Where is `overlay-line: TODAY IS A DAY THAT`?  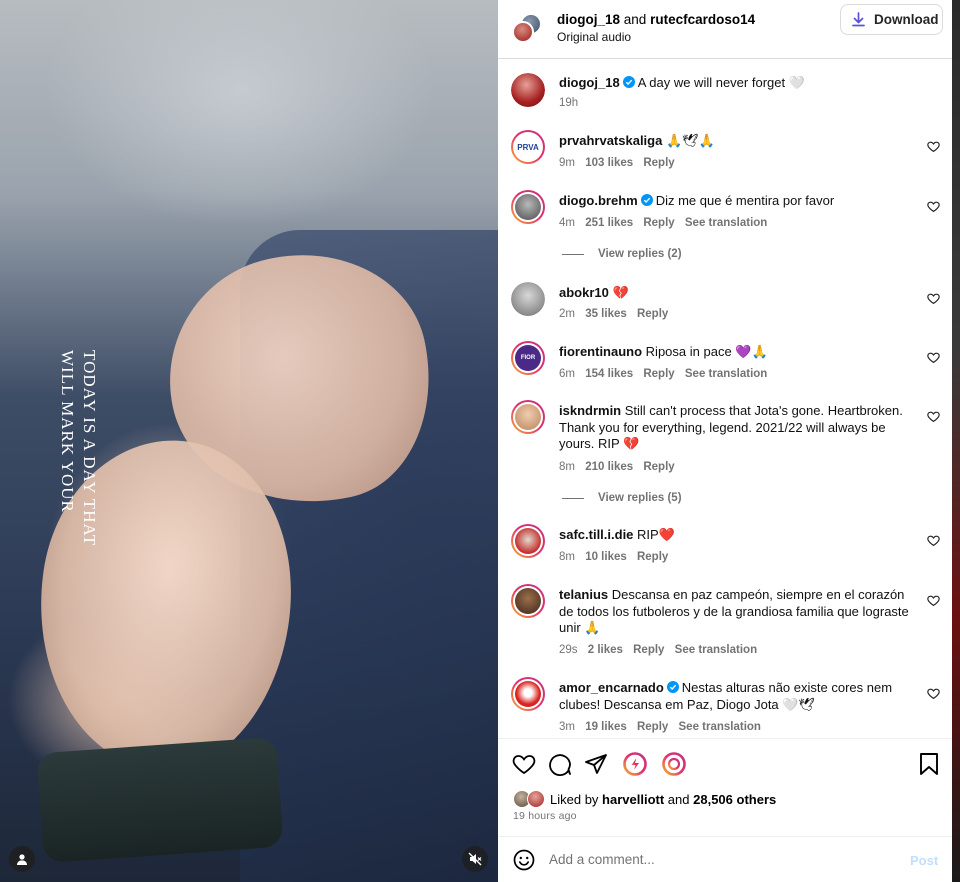 overlay-line: TODAY IS A DAY THAT is located at coordinates (89, 448).